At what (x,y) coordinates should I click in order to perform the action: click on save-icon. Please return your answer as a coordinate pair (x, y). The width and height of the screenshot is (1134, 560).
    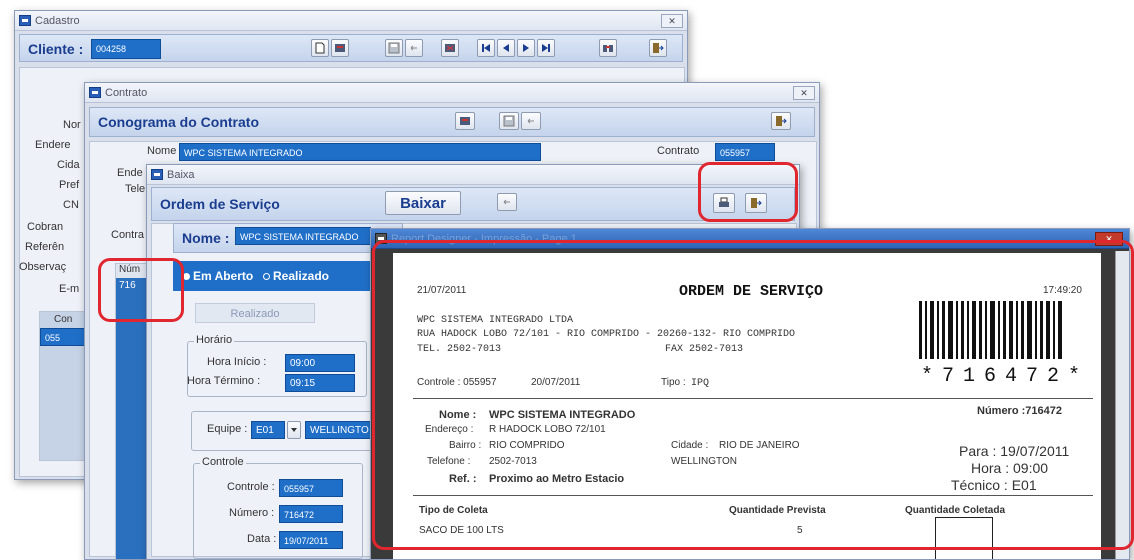
    Looking at the image, I should click on (509, 121).